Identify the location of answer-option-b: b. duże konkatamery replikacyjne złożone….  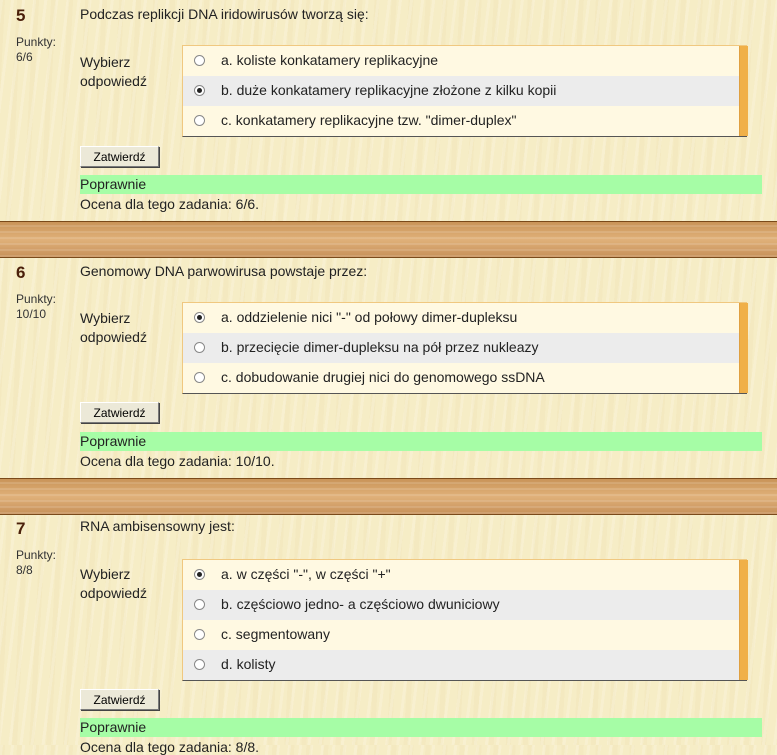
(465, 91).